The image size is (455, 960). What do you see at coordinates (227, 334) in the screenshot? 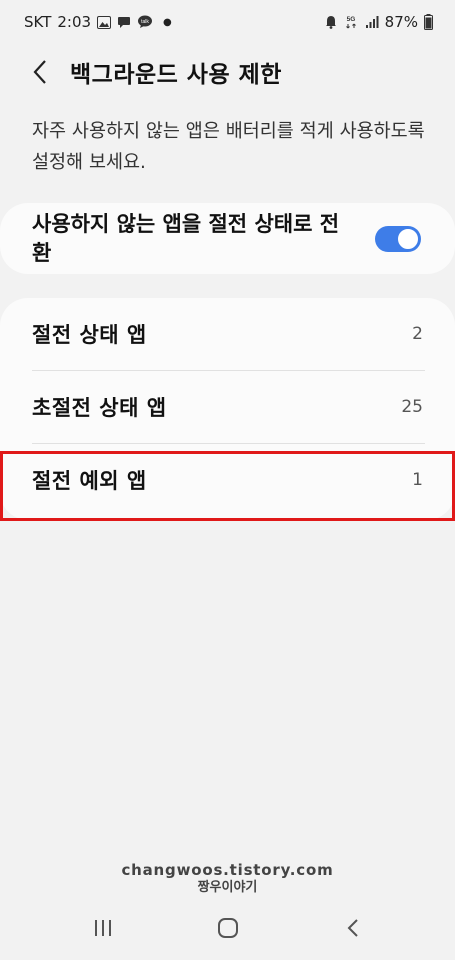
I see `list-item-sleeping-apps: 절전 상태 앱 2` at bounding box center [227, 334].